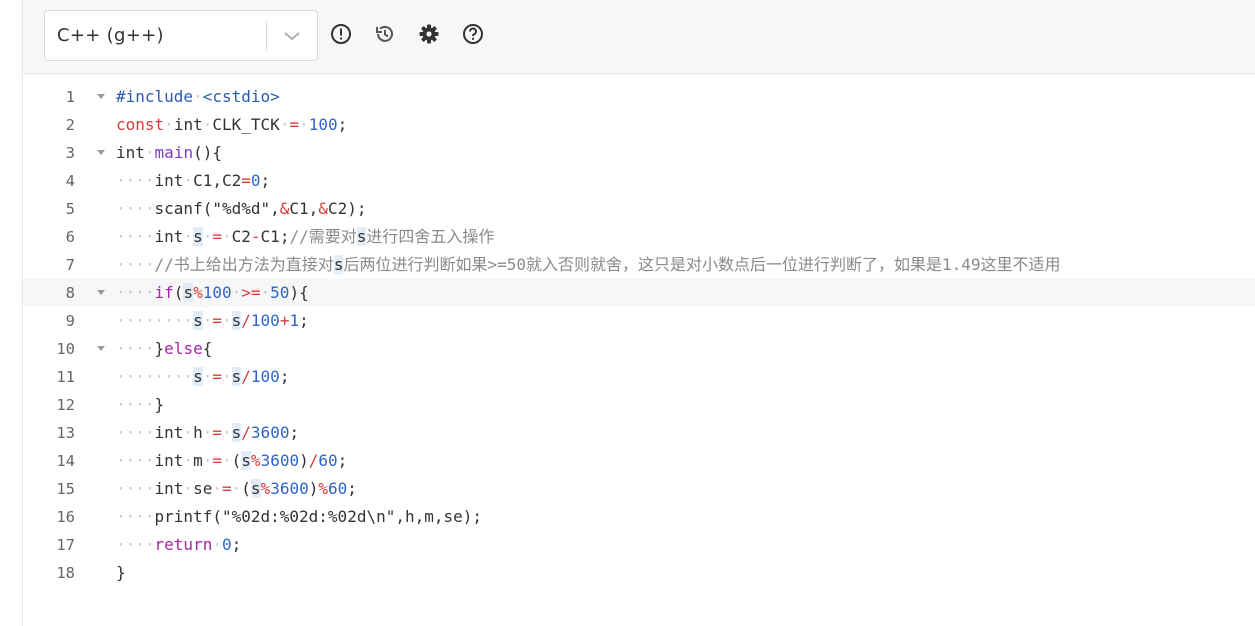 The image size is (1255, 626). What do you see at coordinates (639, 433) in the screenshot?
I see `code-line: 13 ····int·h·=·s/3600;` at bounding box center [639, 433].